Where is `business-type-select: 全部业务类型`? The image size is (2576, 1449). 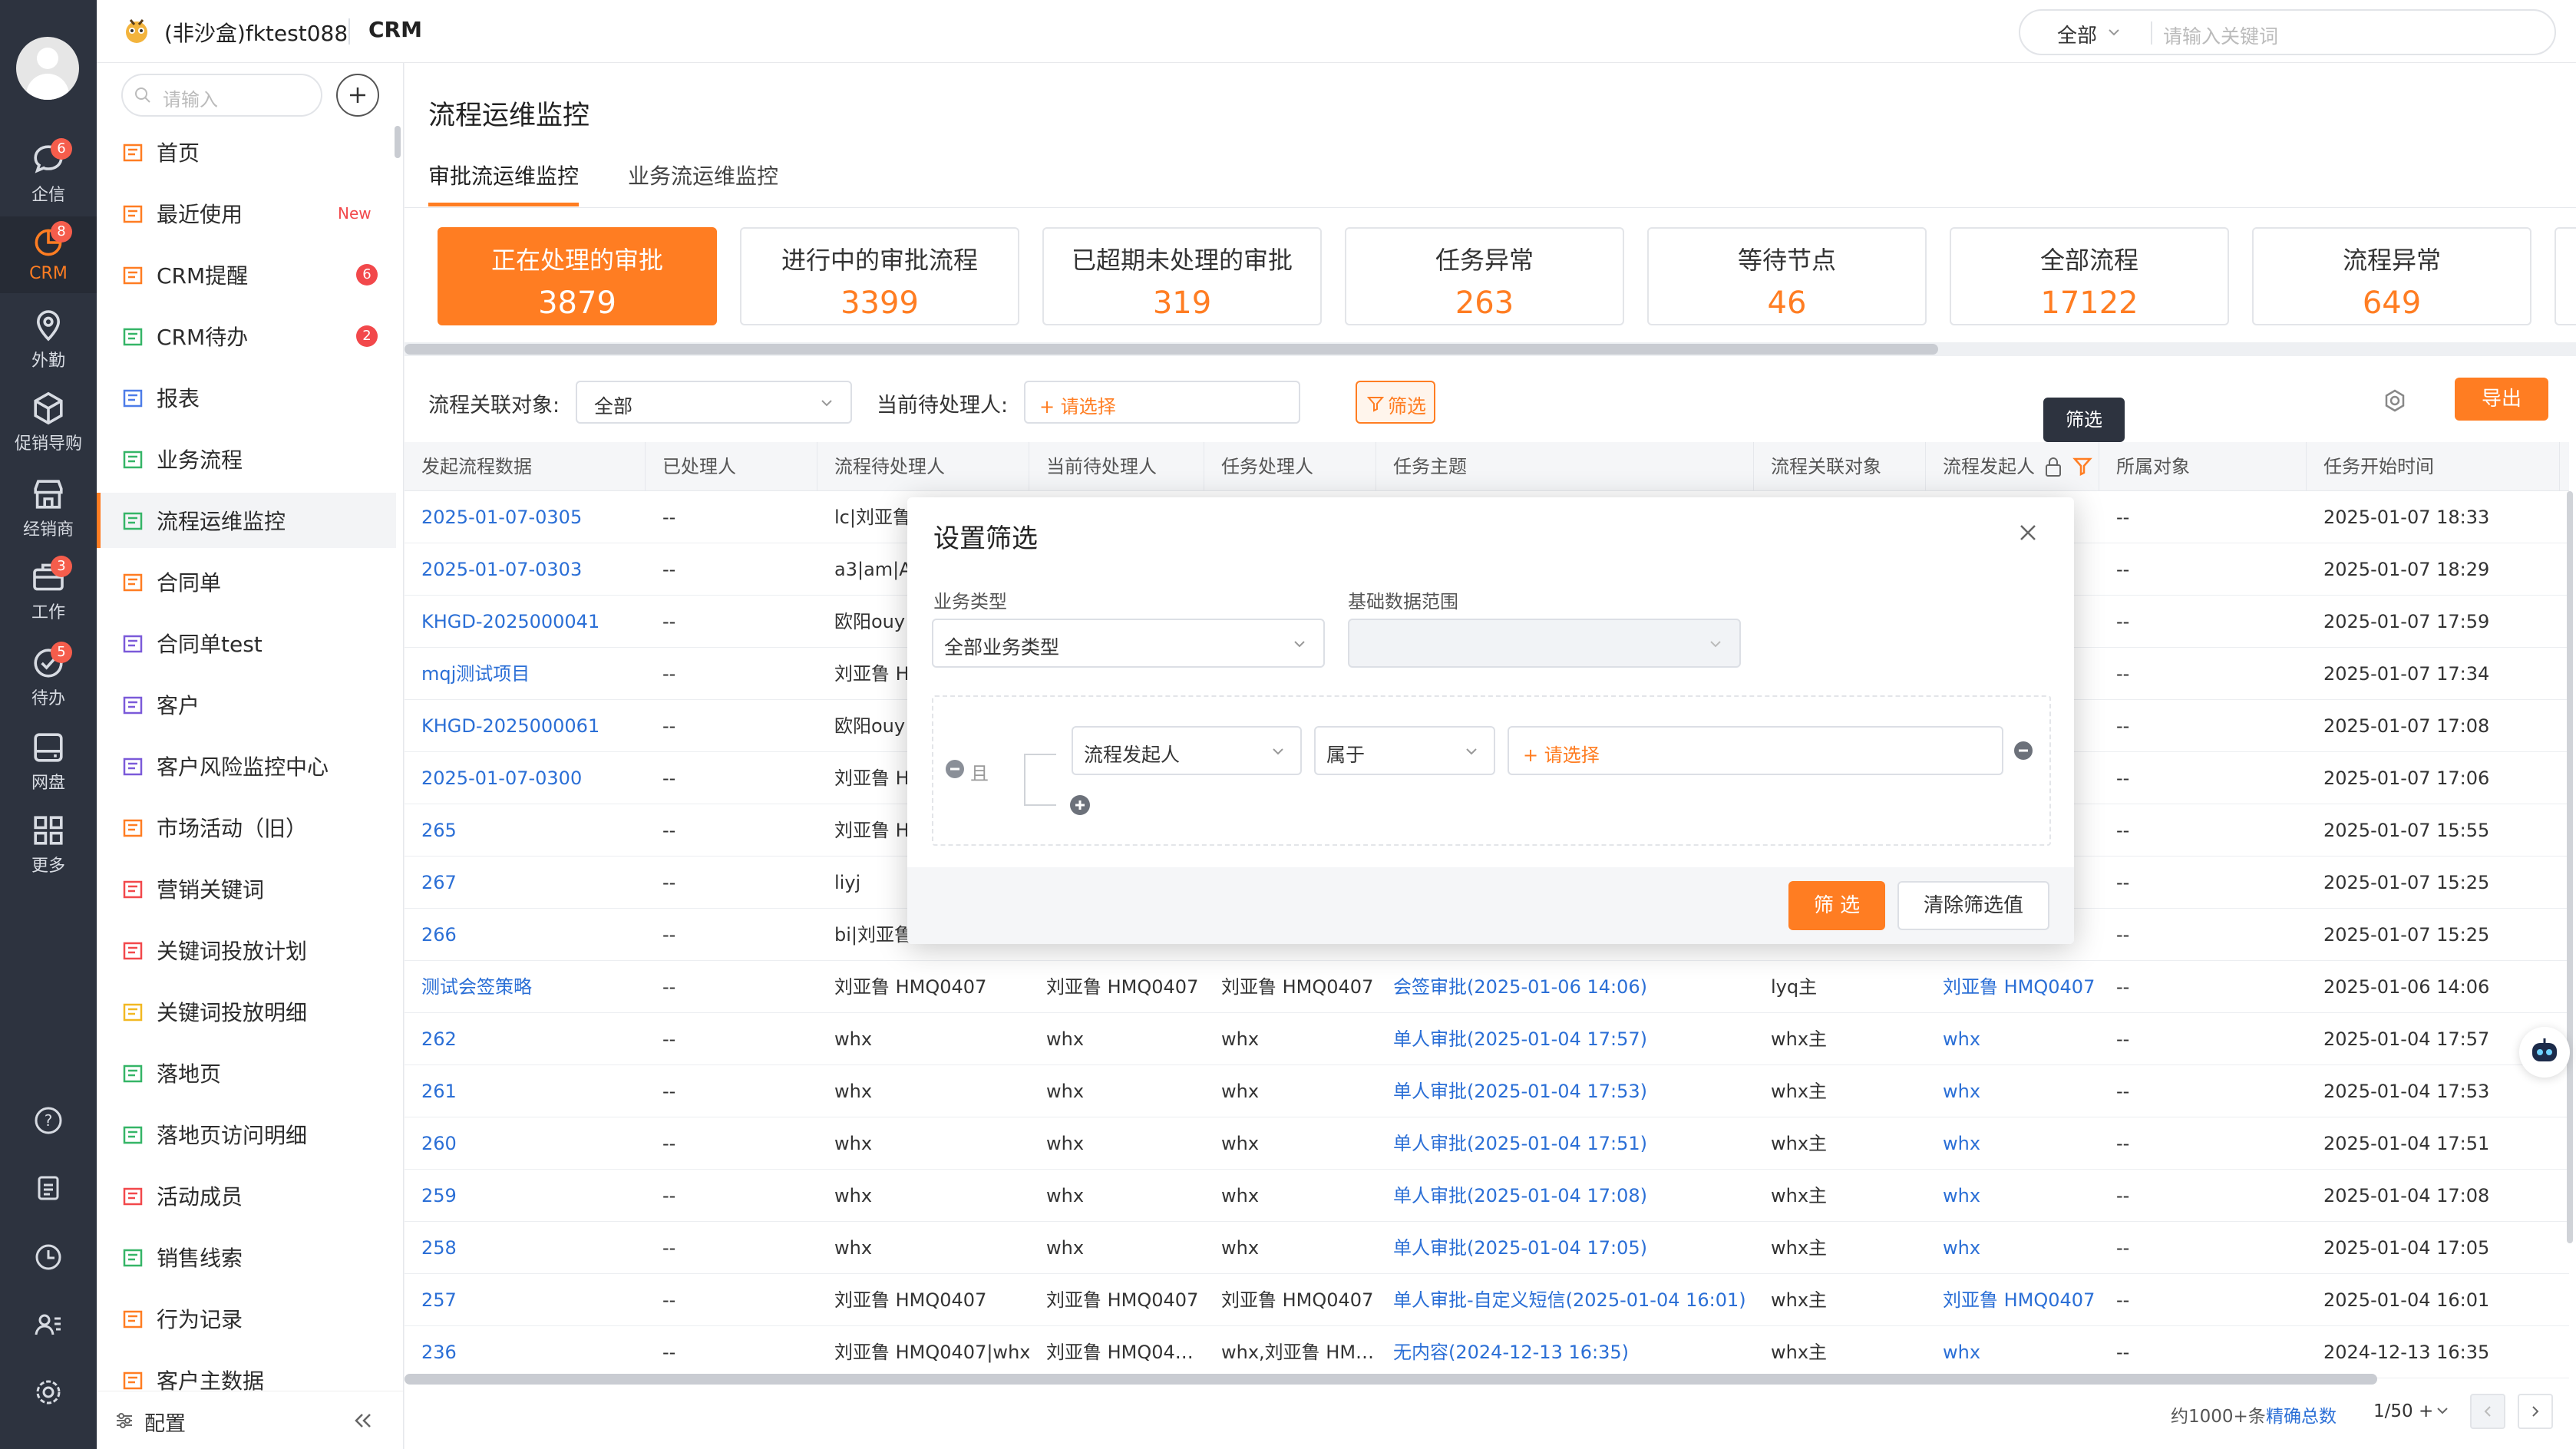 business-type-select: 全部业务类型 is located at coordinates (1128, 643).